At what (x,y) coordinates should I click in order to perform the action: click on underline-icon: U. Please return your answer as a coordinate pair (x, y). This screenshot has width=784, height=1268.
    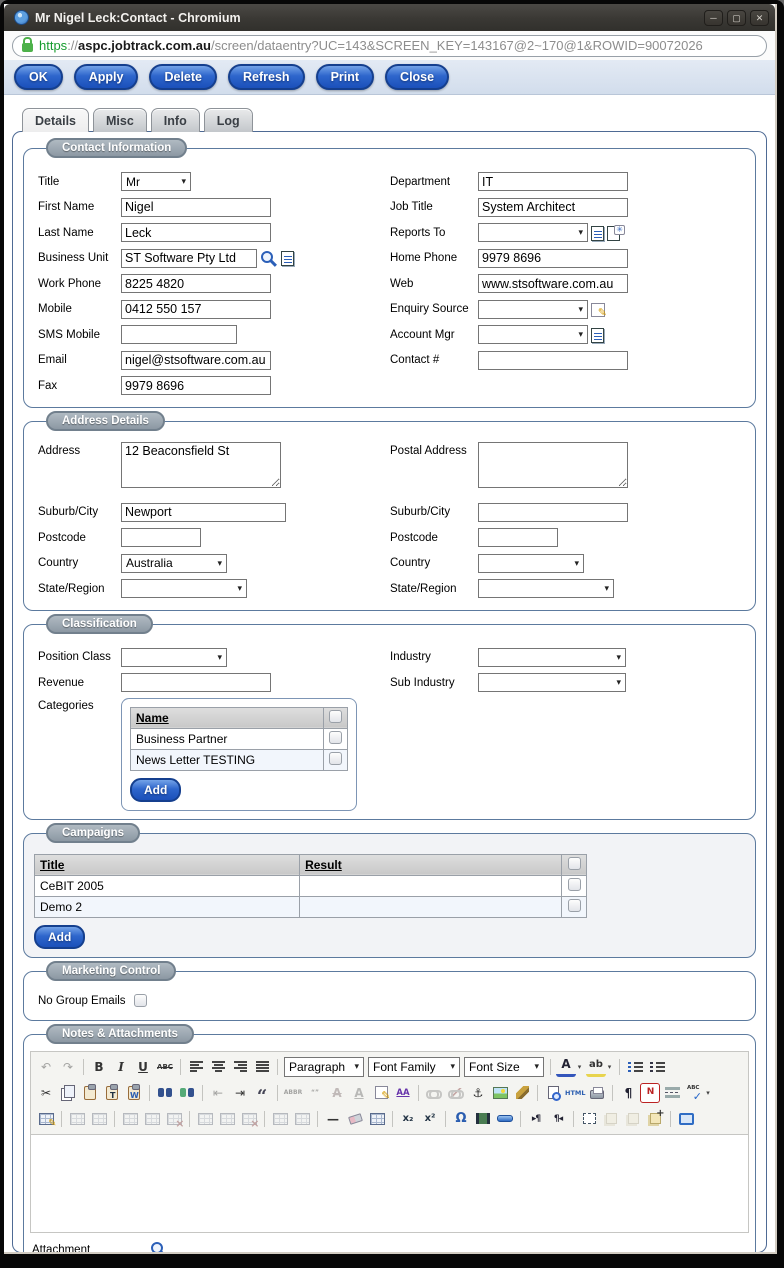
    Looking at the image, I should click on (143, 1067).